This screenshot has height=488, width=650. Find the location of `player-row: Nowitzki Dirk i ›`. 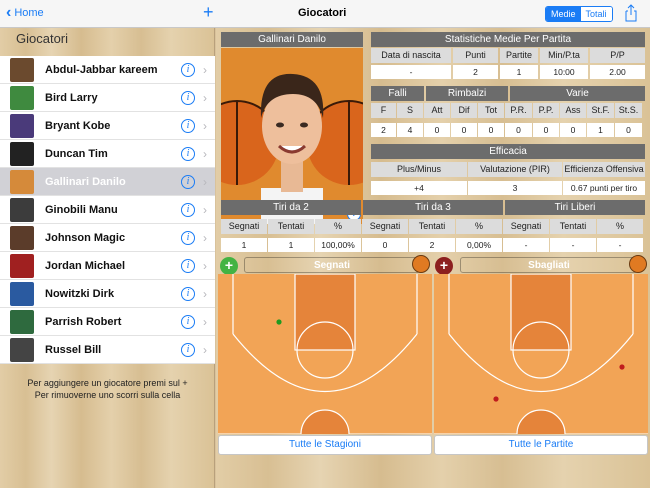

player-row: Nowitzki Dirk i › is located at coordinates (107, 294).